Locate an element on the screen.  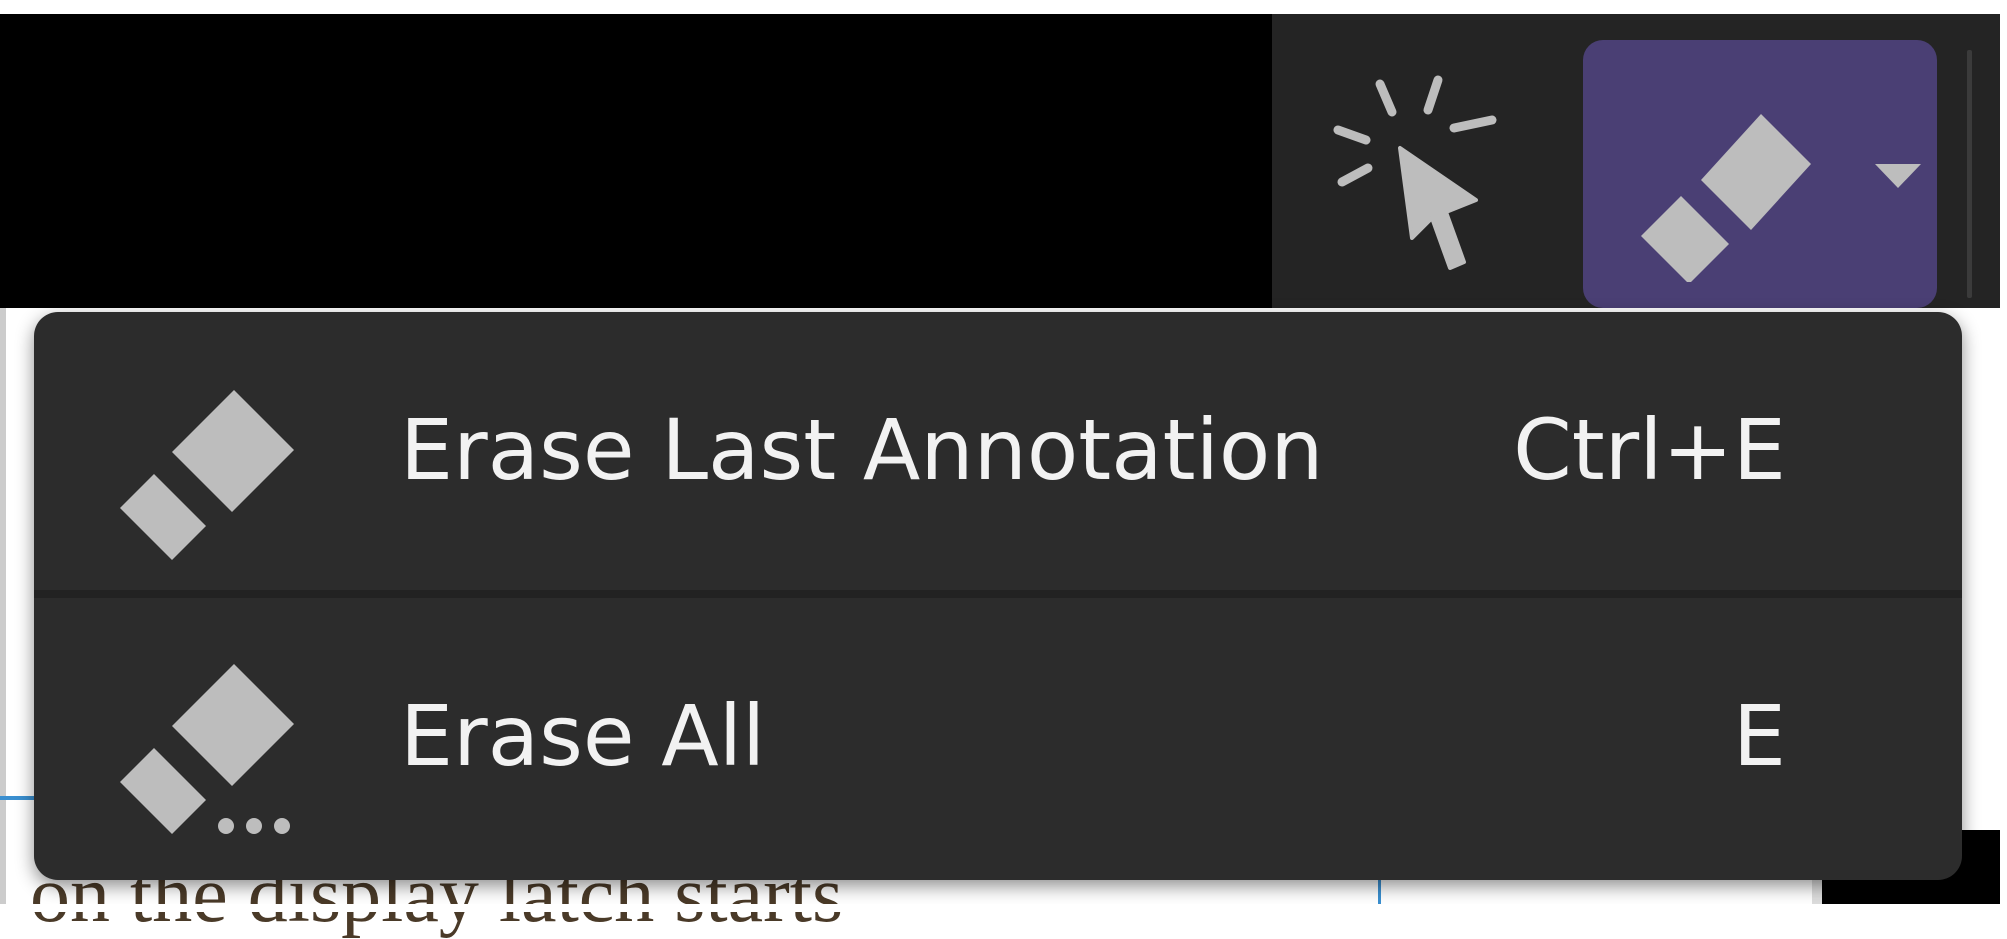
screenshot-border-bottom is located at coordinates (1003, 908).